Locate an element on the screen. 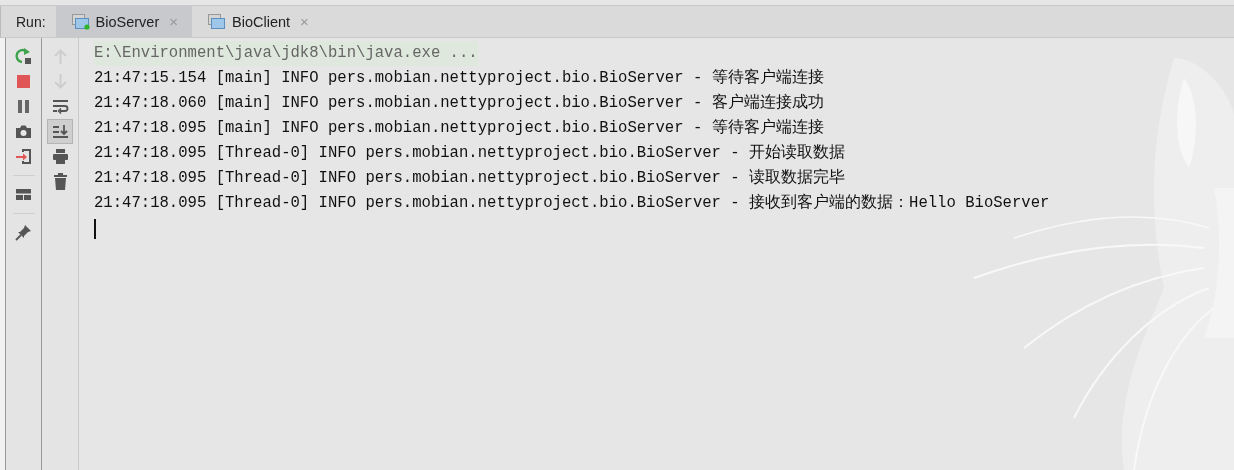 Image resolution: width=1234 pixels, height=470 pixels. run-tab: BioServer × is located at coordinates (123, 21).